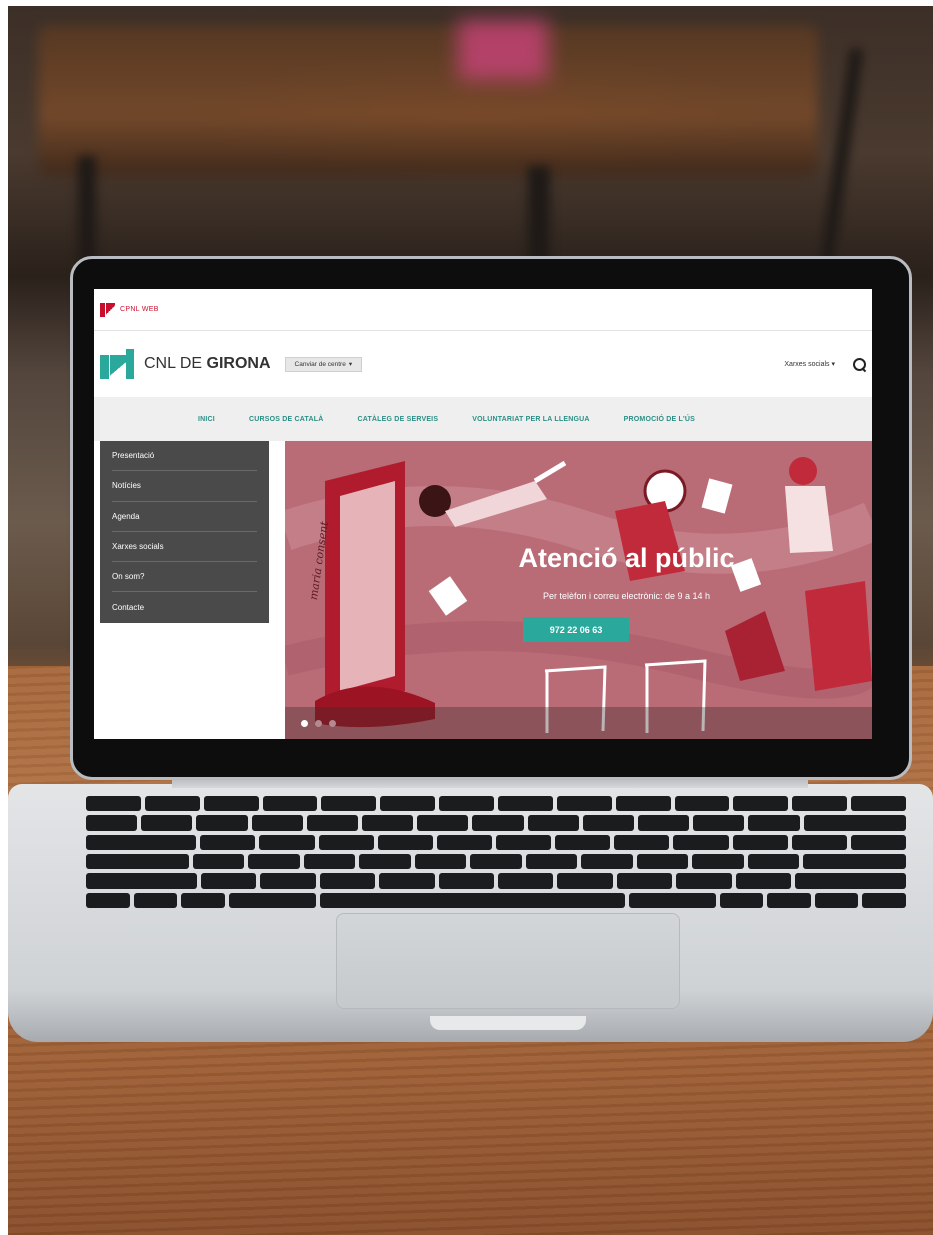 The height and width of the screenshot is (1235, 933). What do you see at coordinates (397, 419) in the screenshot?
I see `nav-item-cataleg: CATÀLEG DE SERVEIS` at bounding box center [397, 419].